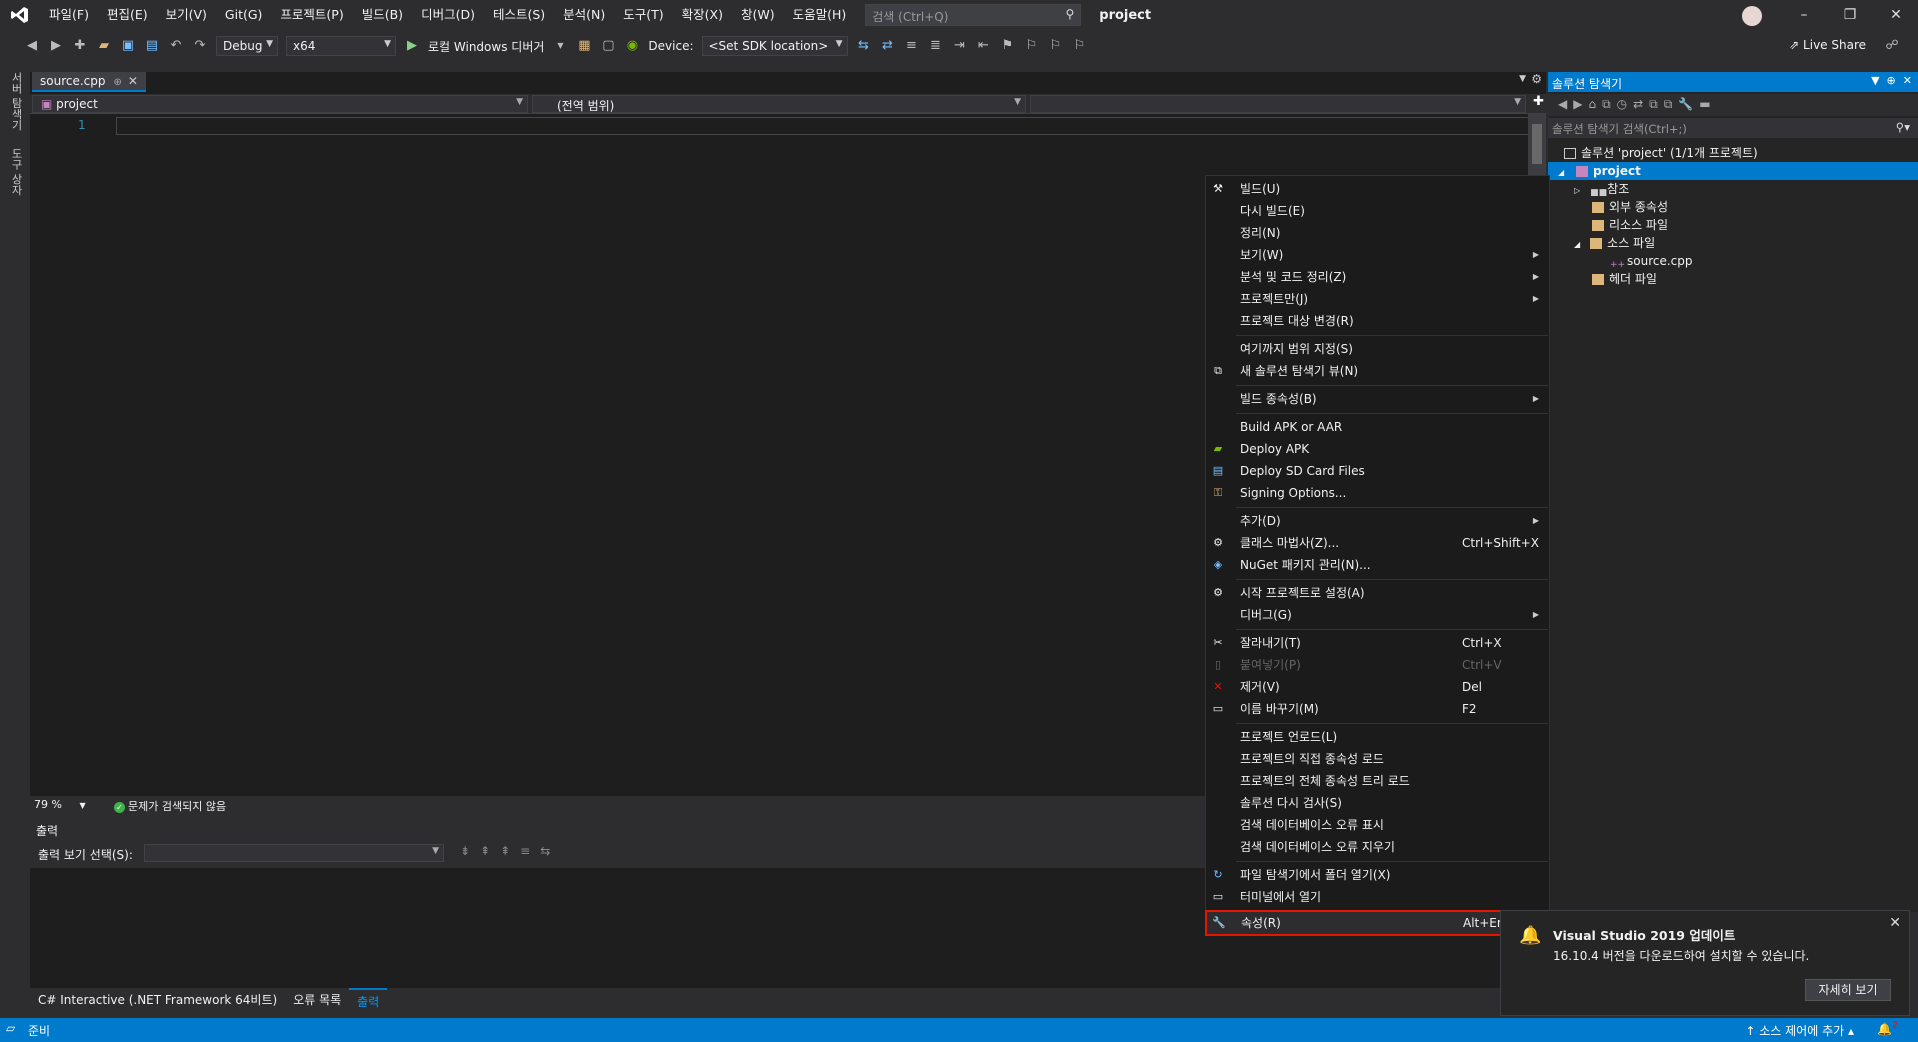 This screenshot has width=1918, height=1042. Describe the element at coordinates (280, 104) in the screenshot. I see `project-nav-combo: ▣ project ▼` at that location.